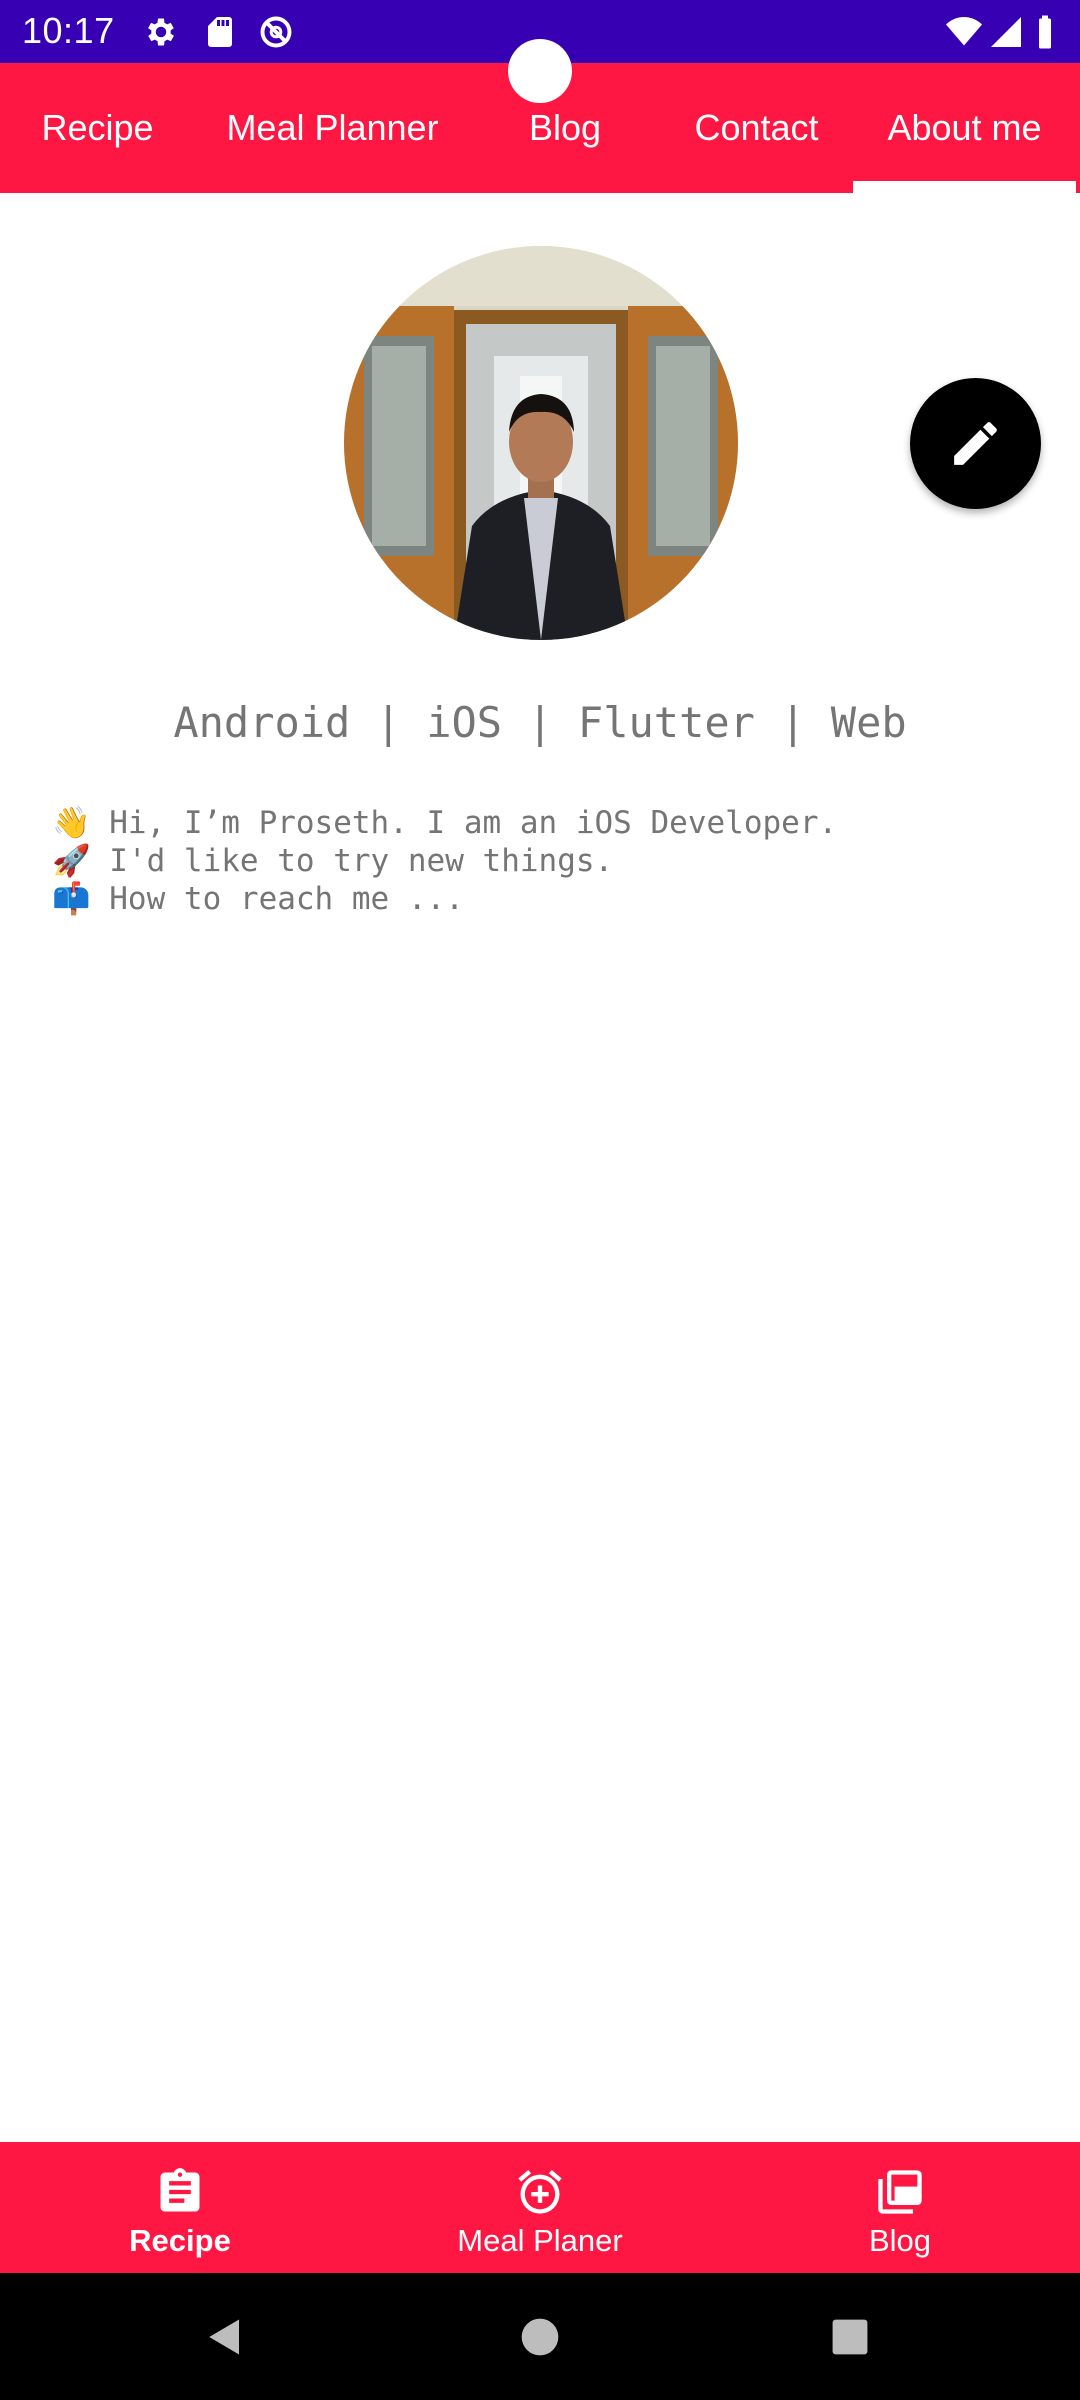 This screenshot has height=2400, width=1080. Describe the element at coordinates (540, 71) in the screenshot. I see `camera-cutout` at that location.